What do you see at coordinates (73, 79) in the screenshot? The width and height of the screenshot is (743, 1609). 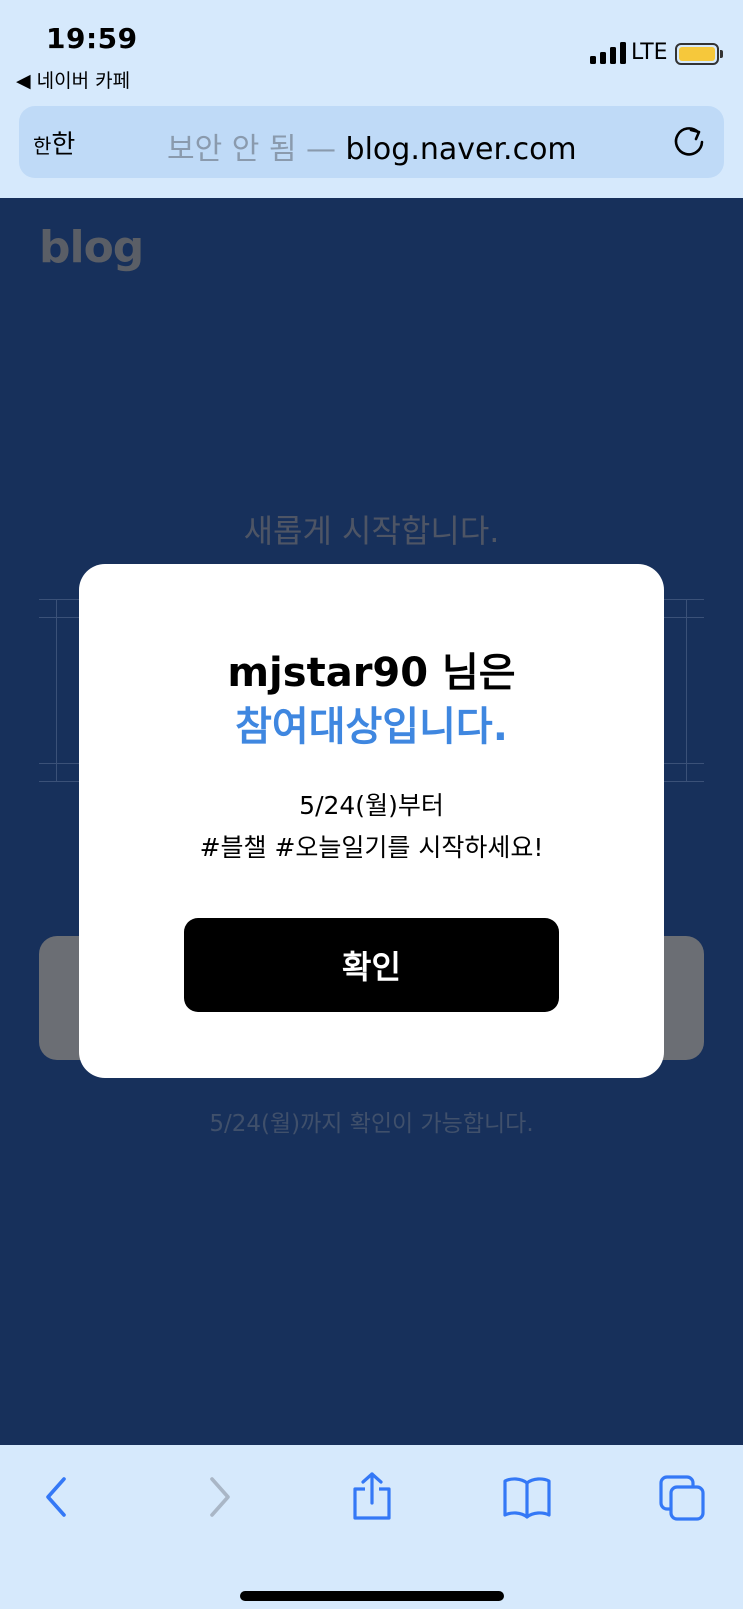 I see `back-to-app-link: ◀ 네이버 카페` at bounding box center [73, 79].